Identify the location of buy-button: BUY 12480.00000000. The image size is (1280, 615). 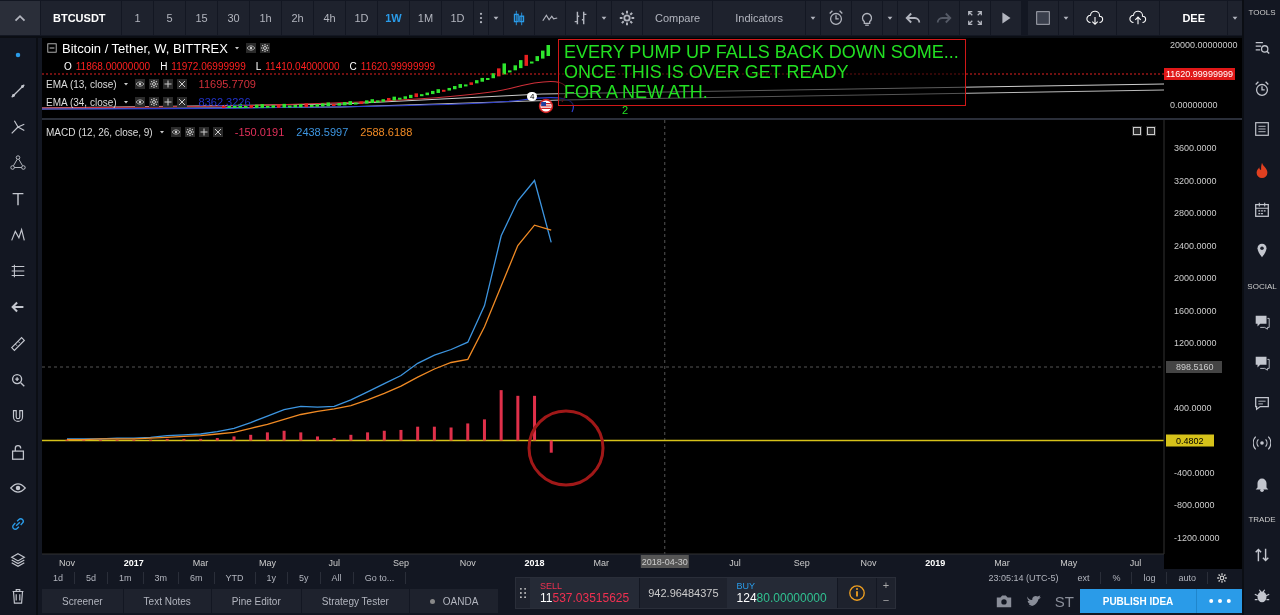
(782, 593).